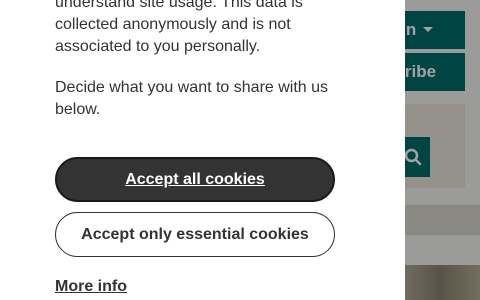 Image resolution: width=480 pixels, height=300 pixels. What do you see at coordinates (195, 179) in the screenshot?
I see `accept-all-cookies-button: Accept all cookies` at bounding box center [195, 179].